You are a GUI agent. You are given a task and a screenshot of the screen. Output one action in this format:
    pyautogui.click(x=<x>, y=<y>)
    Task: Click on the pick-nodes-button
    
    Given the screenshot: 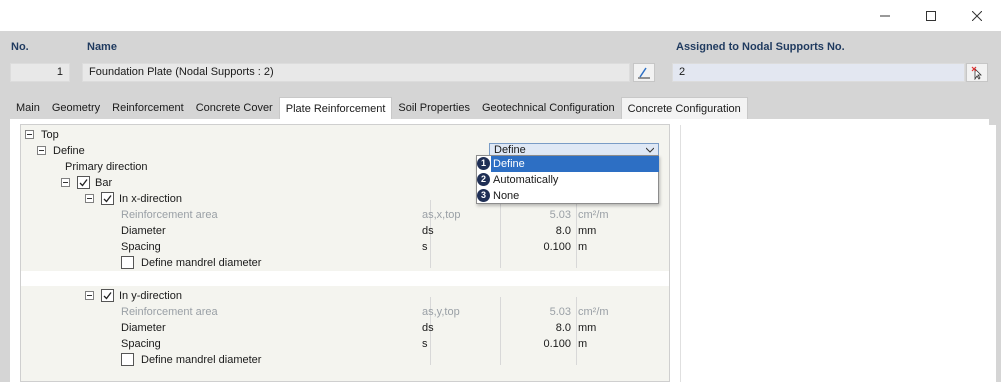 What is the action you would take?
    pyautogui.click(x=977, y=72)
    